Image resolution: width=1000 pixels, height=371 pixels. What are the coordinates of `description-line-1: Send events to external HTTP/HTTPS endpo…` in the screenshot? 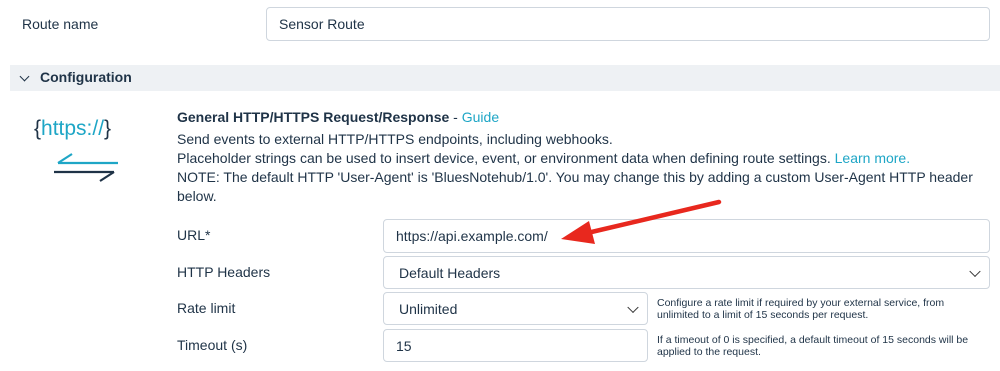 It's located at (395, 139).